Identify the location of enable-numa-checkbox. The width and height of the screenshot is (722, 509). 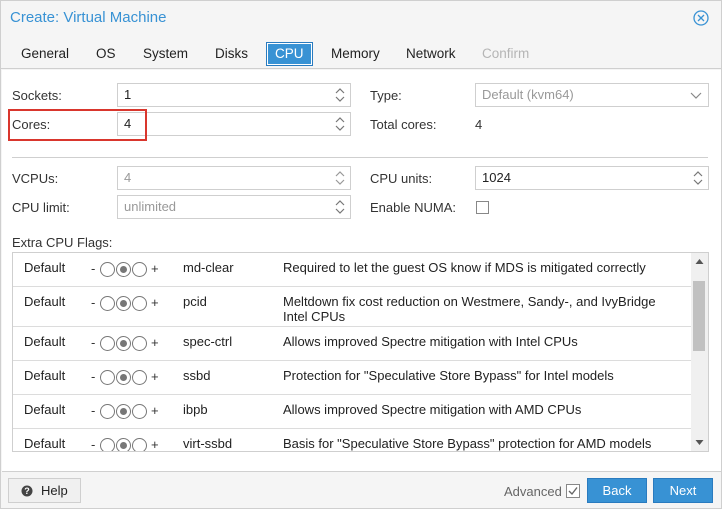
(482, 207).